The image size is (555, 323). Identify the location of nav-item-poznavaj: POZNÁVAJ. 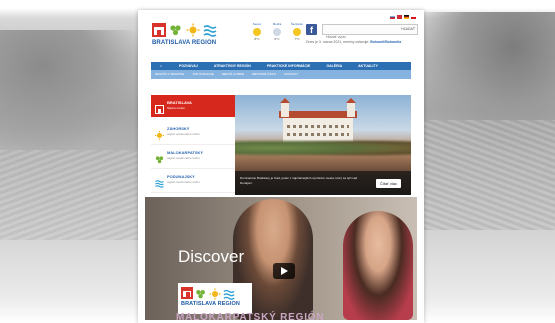
(188, 66).